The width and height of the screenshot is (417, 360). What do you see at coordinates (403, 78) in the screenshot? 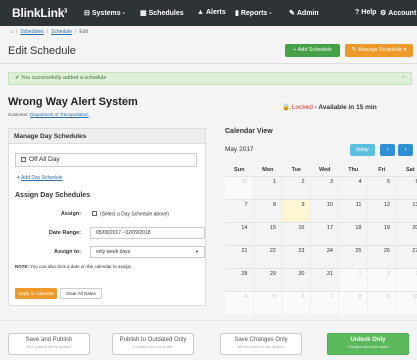
I see `close-icon: ×` at bounding box center [403, 78].